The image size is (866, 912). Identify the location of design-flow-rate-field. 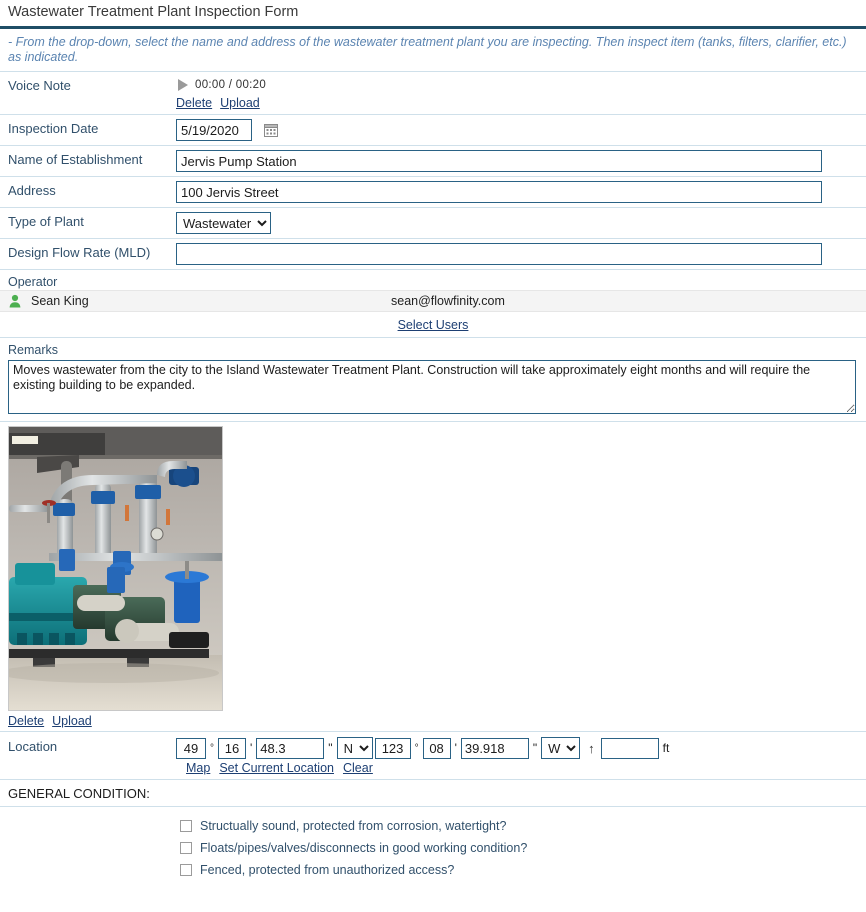
(521, 254).